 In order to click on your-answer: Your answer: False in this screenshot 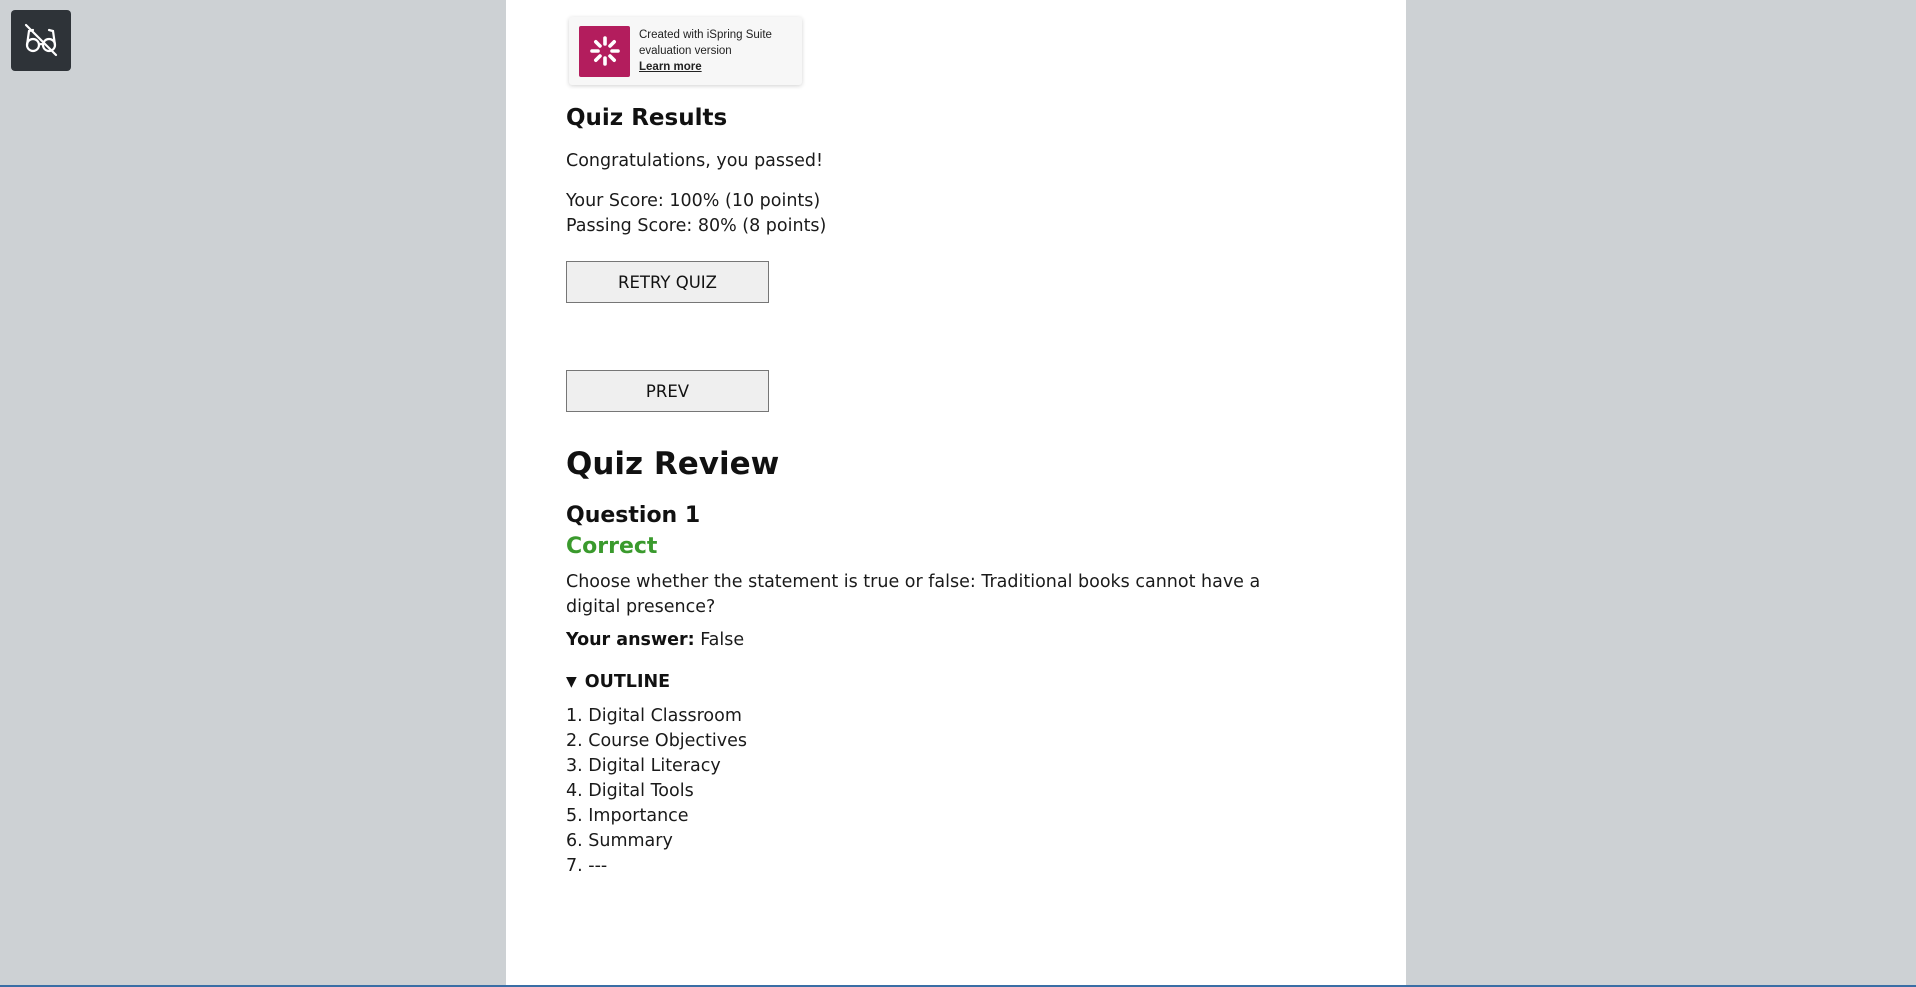, I will do `click(655, 640)`.